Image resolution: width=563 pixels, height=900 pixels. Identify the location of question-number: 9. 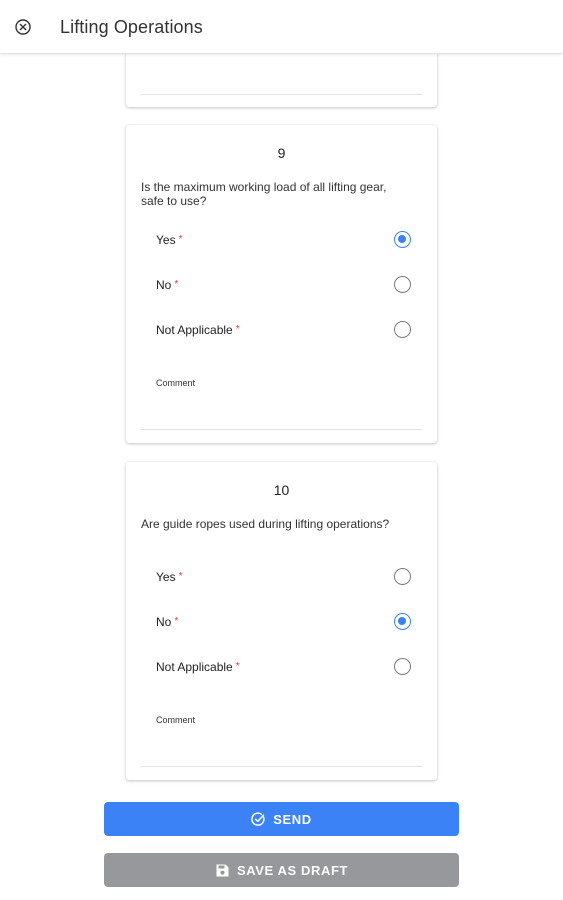
(281, 153).